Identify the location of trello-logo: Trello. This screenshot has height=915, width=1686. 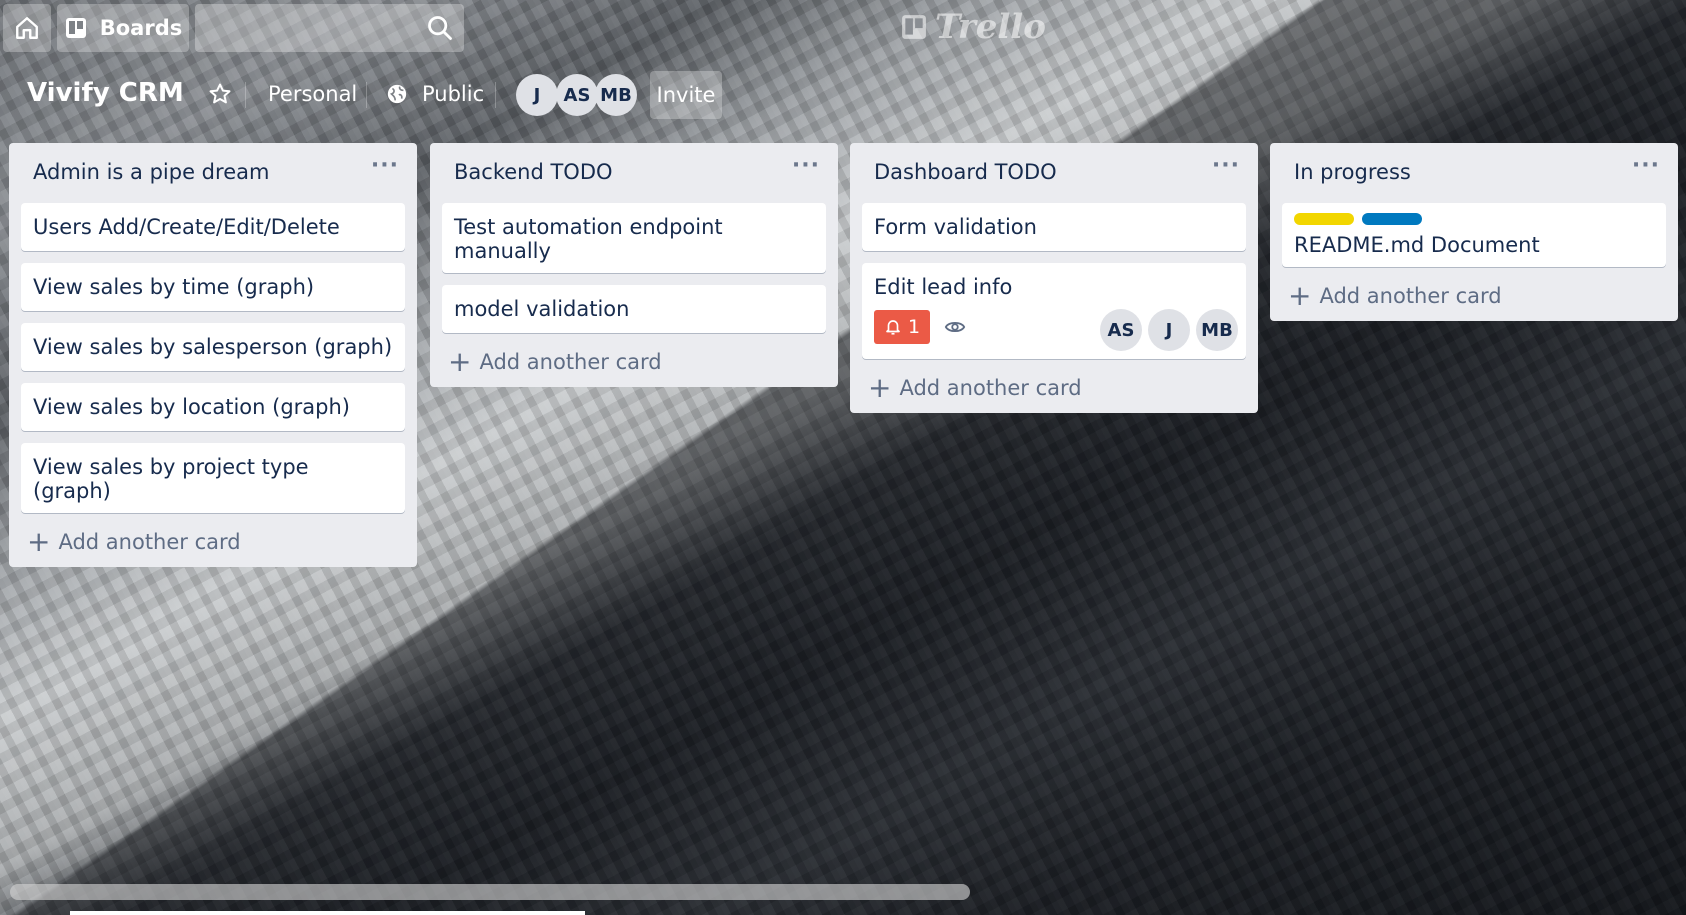
(973, 27).